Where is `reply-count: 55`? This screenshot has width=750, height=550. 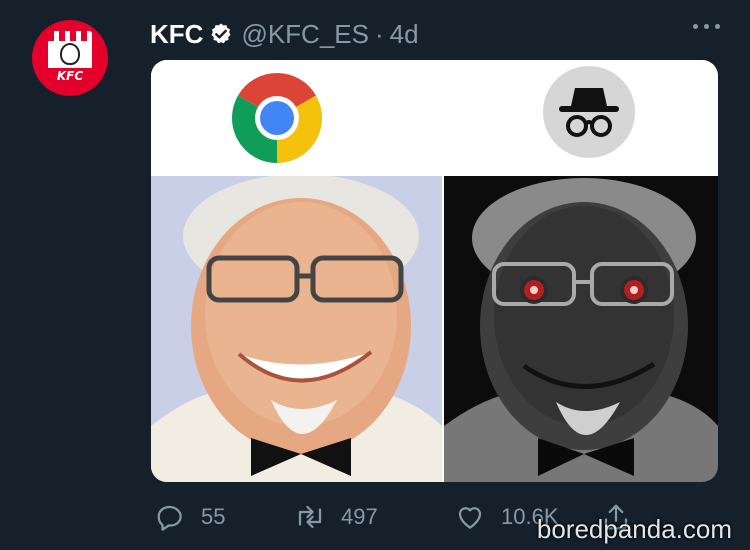 reply-count: 55 is located at coordinates (213, 516).